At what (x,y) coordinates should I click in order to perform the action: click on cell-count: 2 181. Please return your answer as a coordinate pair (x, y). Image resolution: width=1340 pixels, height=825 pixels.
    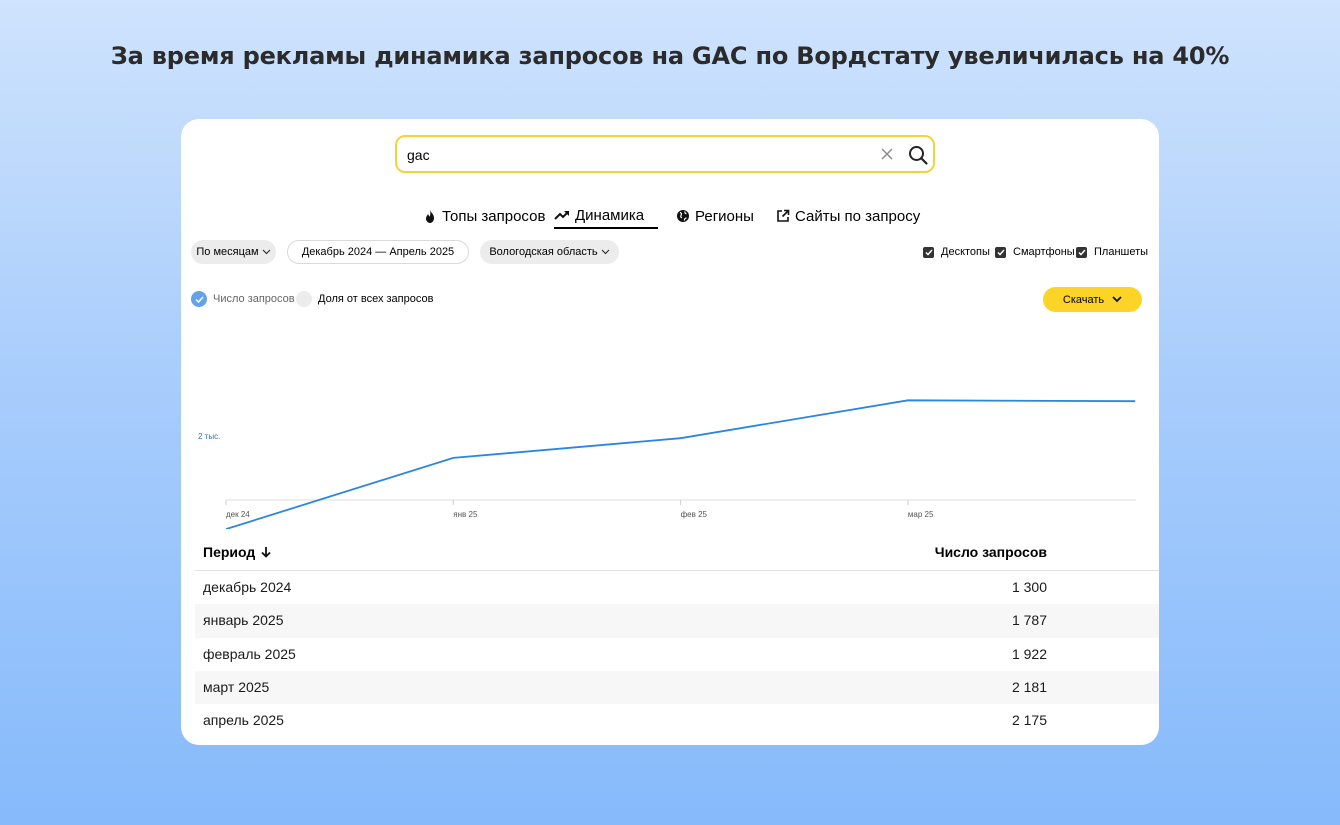
    Looking at the image, I should click on (1029, 686).